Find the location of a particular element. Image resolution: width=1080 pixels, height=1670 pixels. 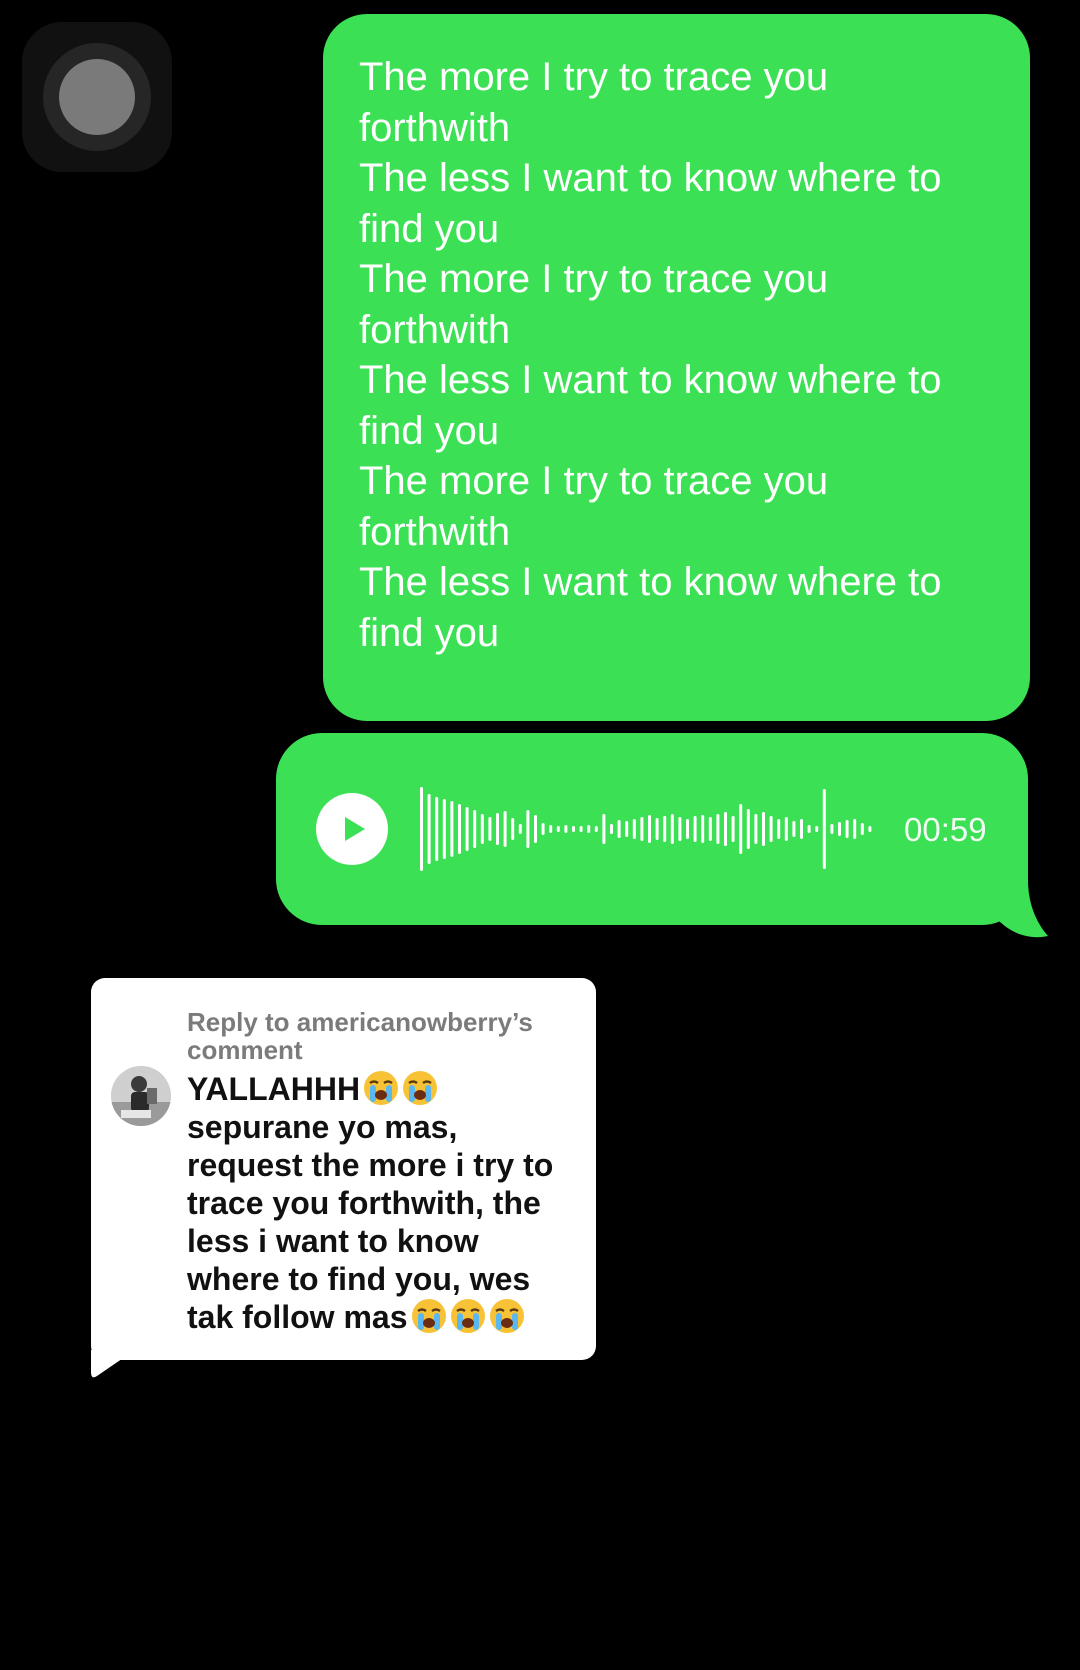

commenter-avatar is located at coordinates (141, 1096).